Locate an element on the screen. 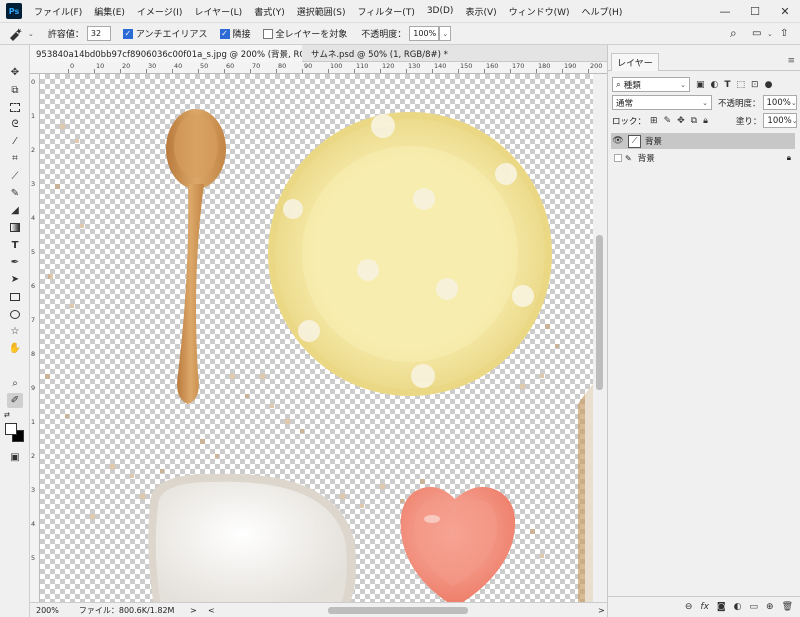 The image size is (800, 617). menu-select: 選択範囲(S) is located at coordinates (321, 11).